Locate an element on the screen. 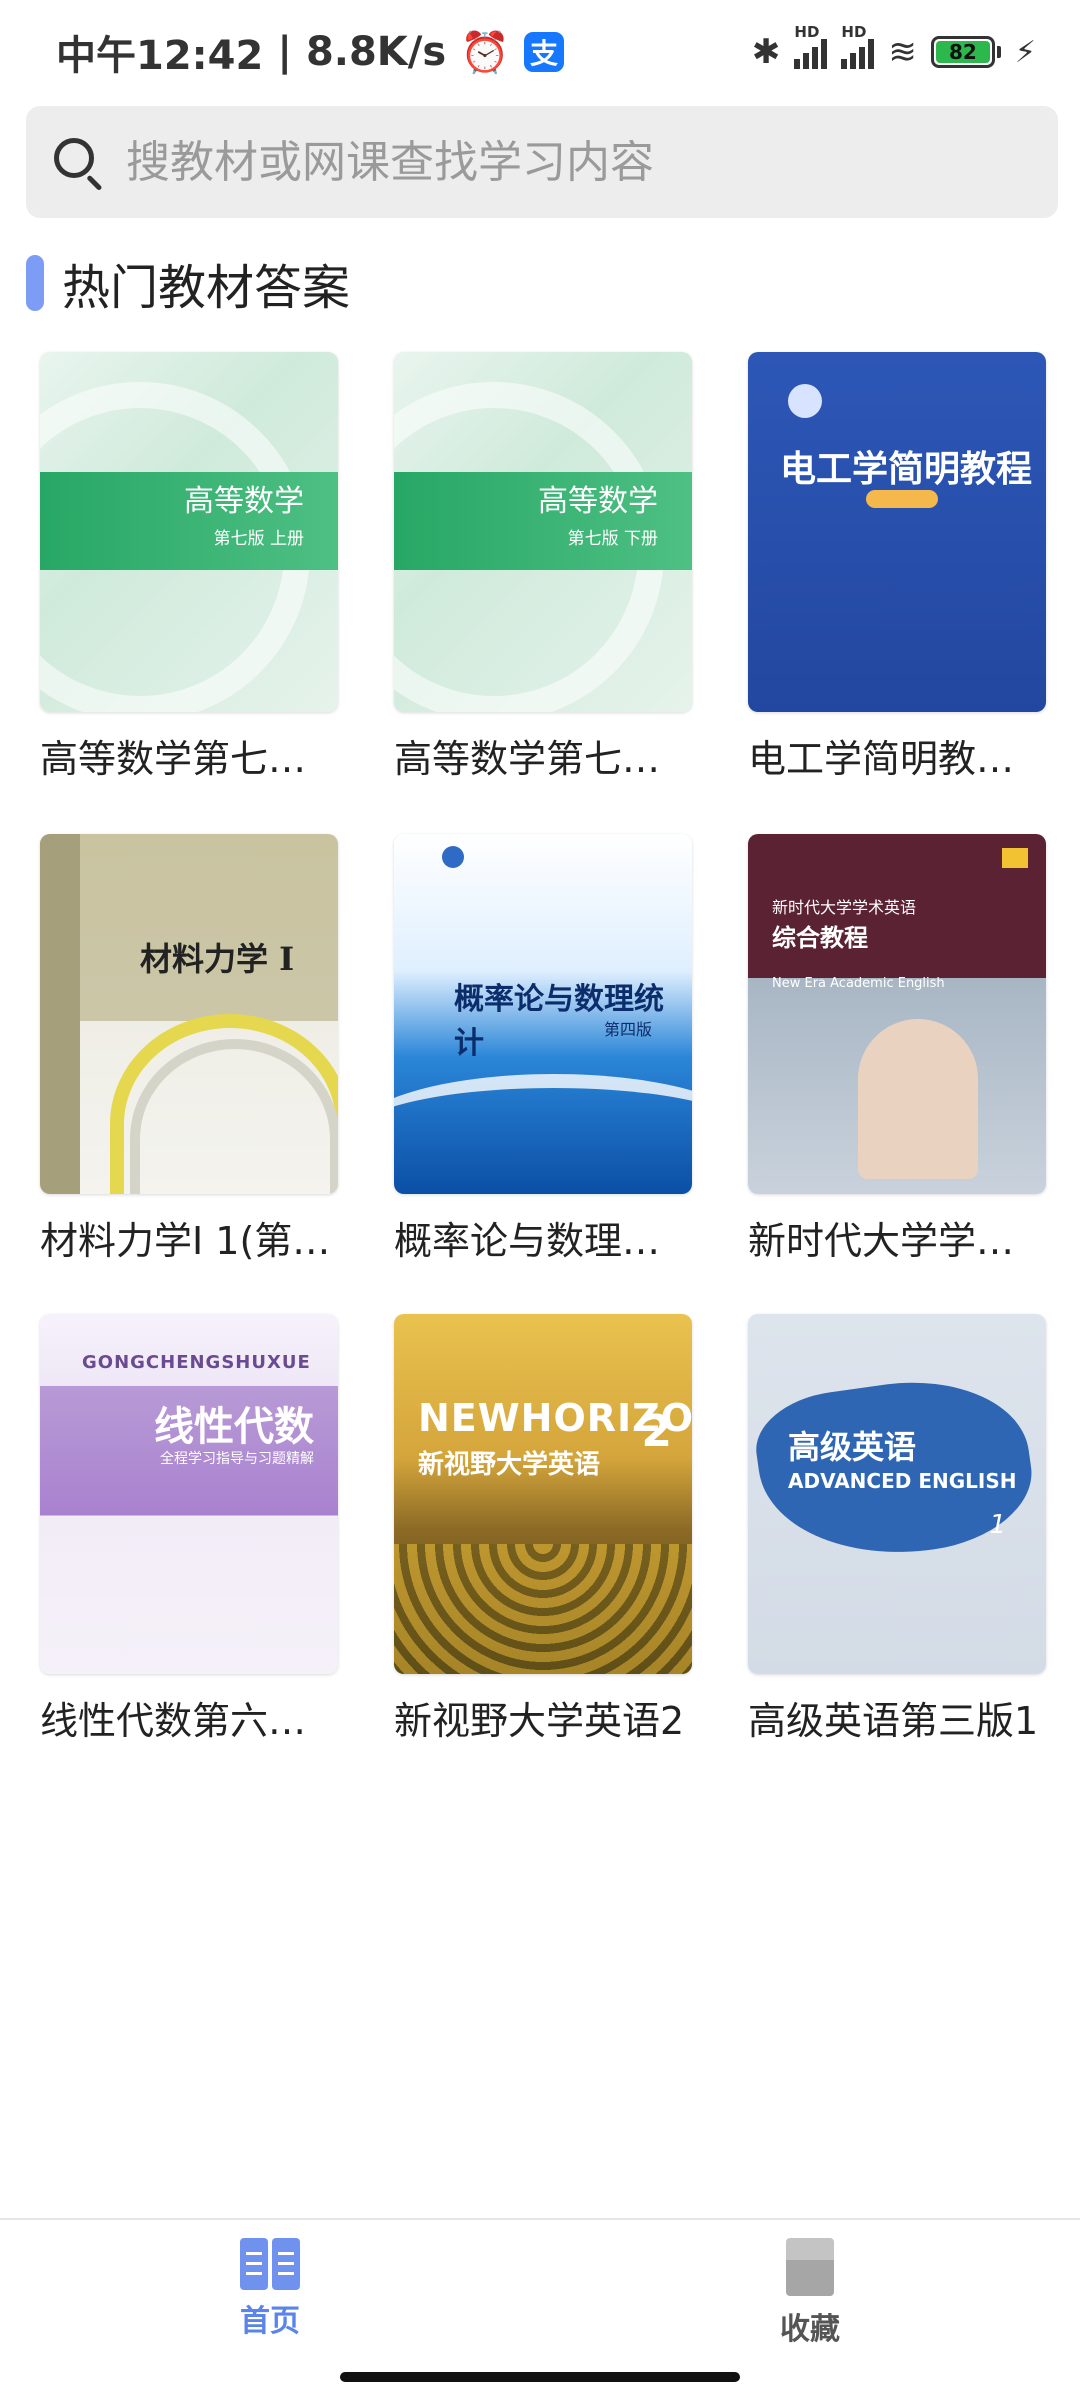  cover-subtitle: 新视野大学英语 is located at coordinates (509, 1465).